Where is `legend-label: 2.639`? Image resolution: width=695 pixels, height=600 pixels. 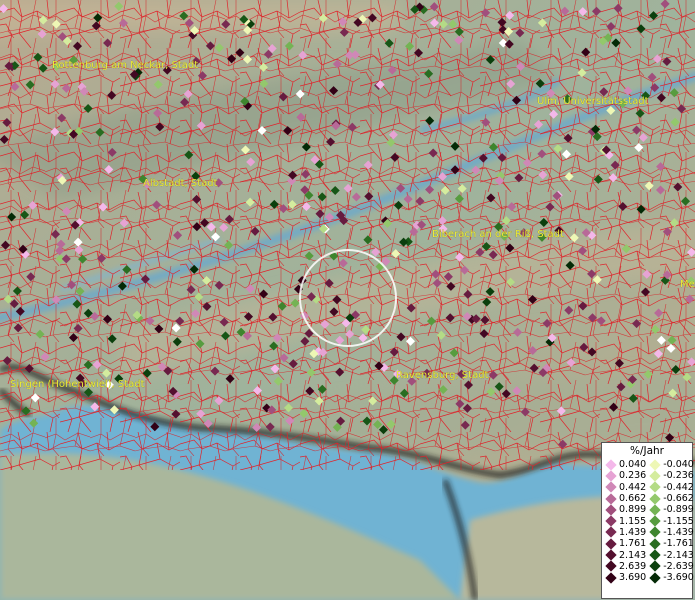
legend-label: 2.639 is located at coordinates (633, 566).